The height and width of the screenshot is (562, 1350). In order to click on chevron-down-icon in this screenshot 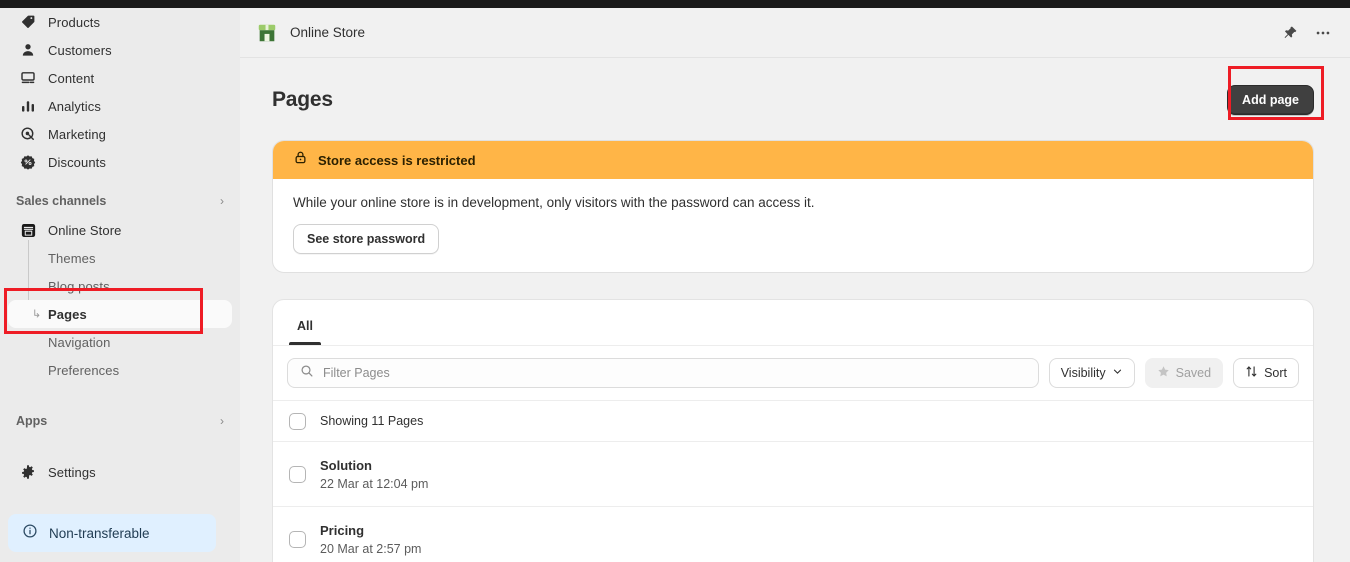, I will do `click(1117, 373)`.